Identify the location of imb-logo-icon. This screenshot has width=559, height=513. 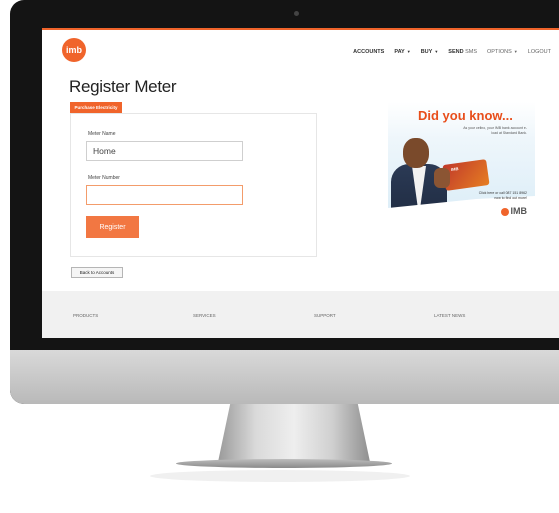
(504, 211).